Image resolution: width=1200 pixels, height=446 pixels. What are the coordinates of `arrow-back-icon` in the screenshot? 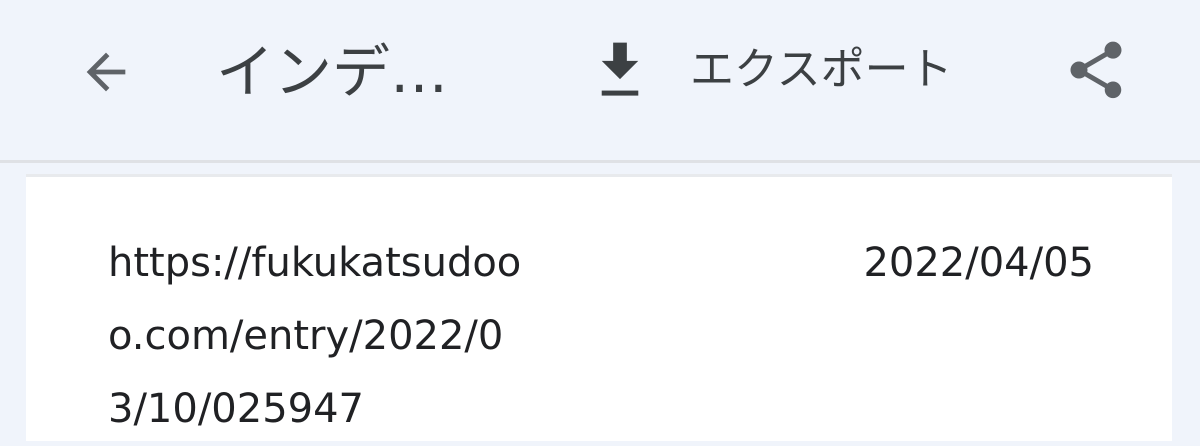 It's located at (106, 72).